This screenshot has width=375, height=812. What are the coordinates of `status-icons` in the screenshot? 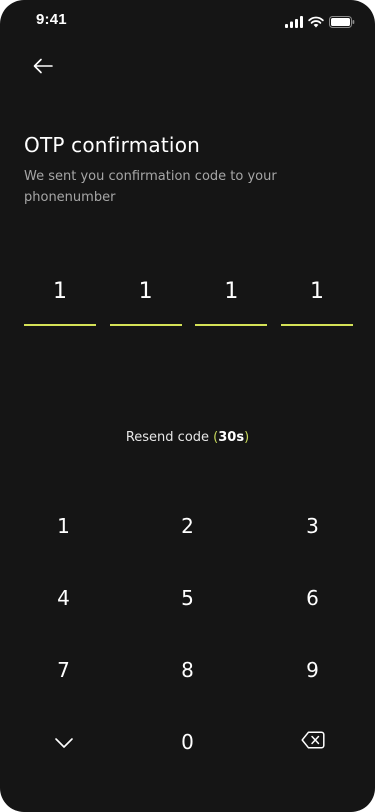 It's located at (320, 22).